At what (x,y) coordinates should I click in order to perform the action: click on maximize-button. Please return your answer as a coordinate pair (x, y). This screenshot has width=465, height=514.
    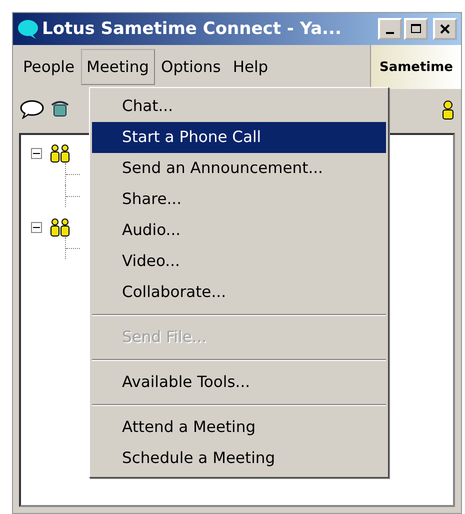
    Looking at the image, I should click on (416, 29).